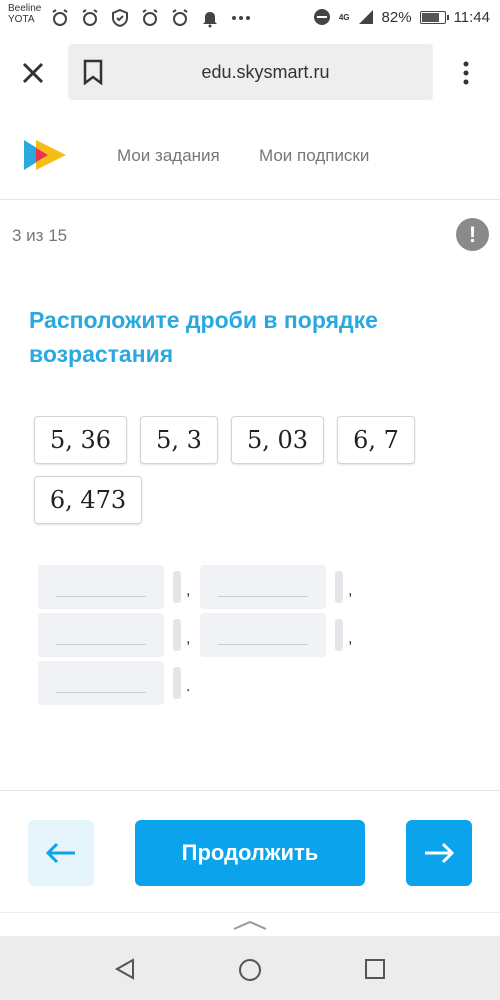 The width and height of the screenshot is (500, 1000). I want to click on close-icon, so click(33, 73).